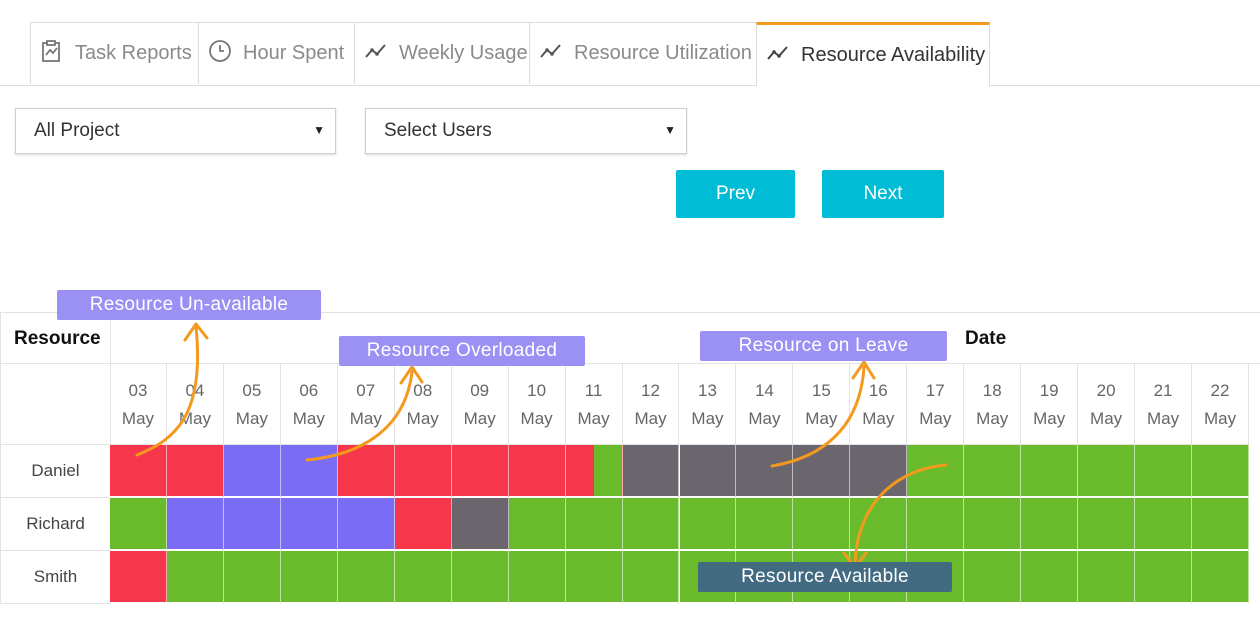 The image size is (1260, 640). Describe the element at coordinates (114, 53) in the screenshot. I see `tab-task-reports: Task Reports` at that location.